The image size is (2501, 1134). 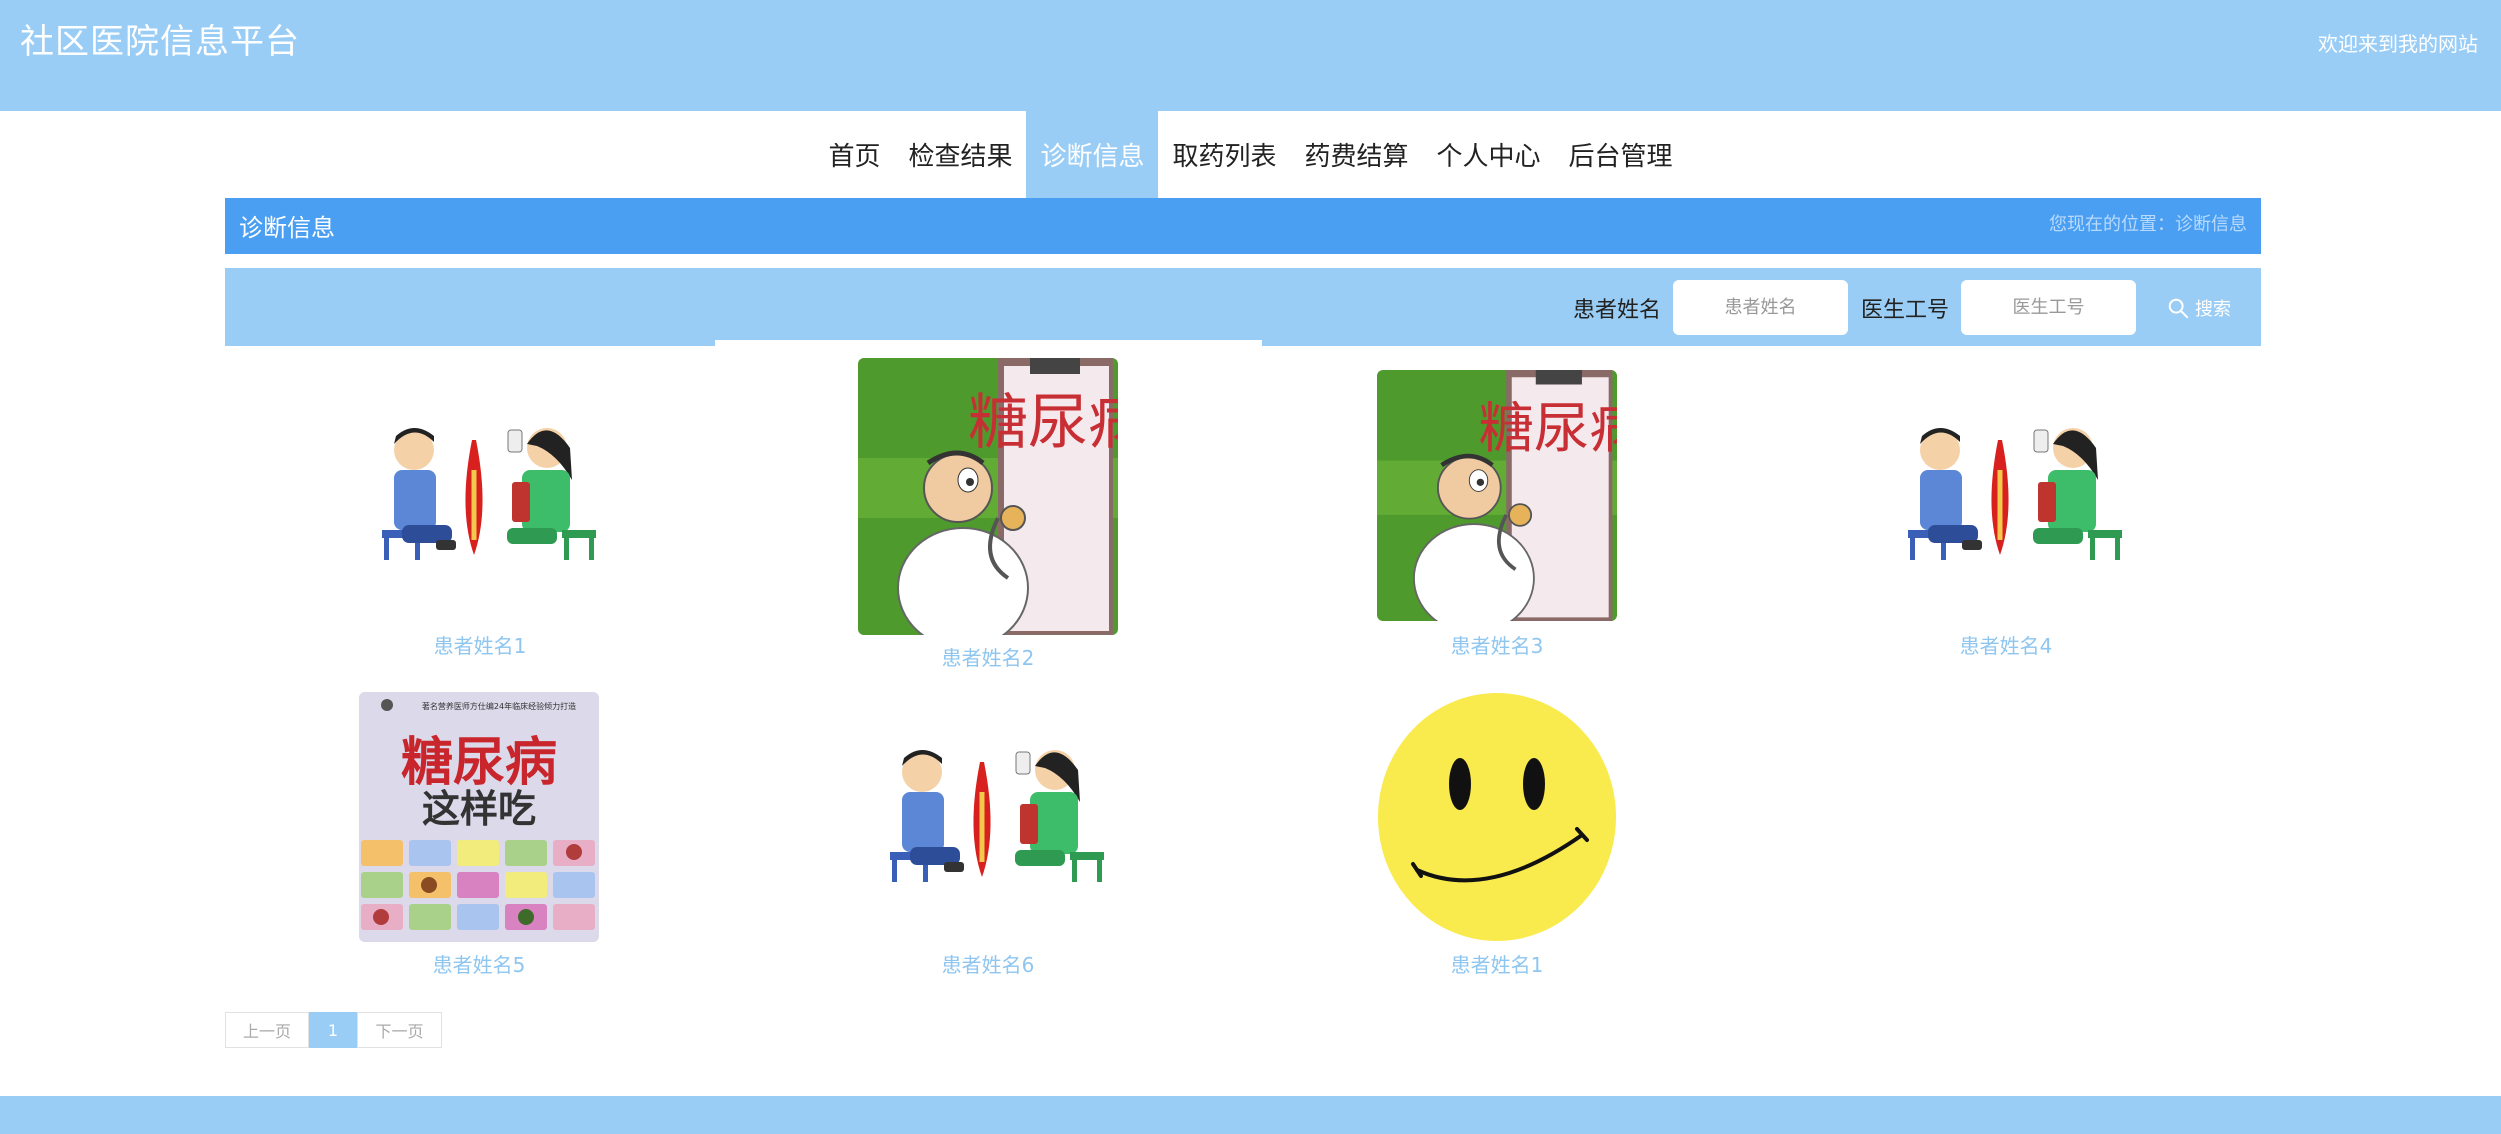 What do you see at coordinates (1489, 154) in the screenshot?
I see `nav-item-profile: 个人中心` at bounding box center [1489, 154].